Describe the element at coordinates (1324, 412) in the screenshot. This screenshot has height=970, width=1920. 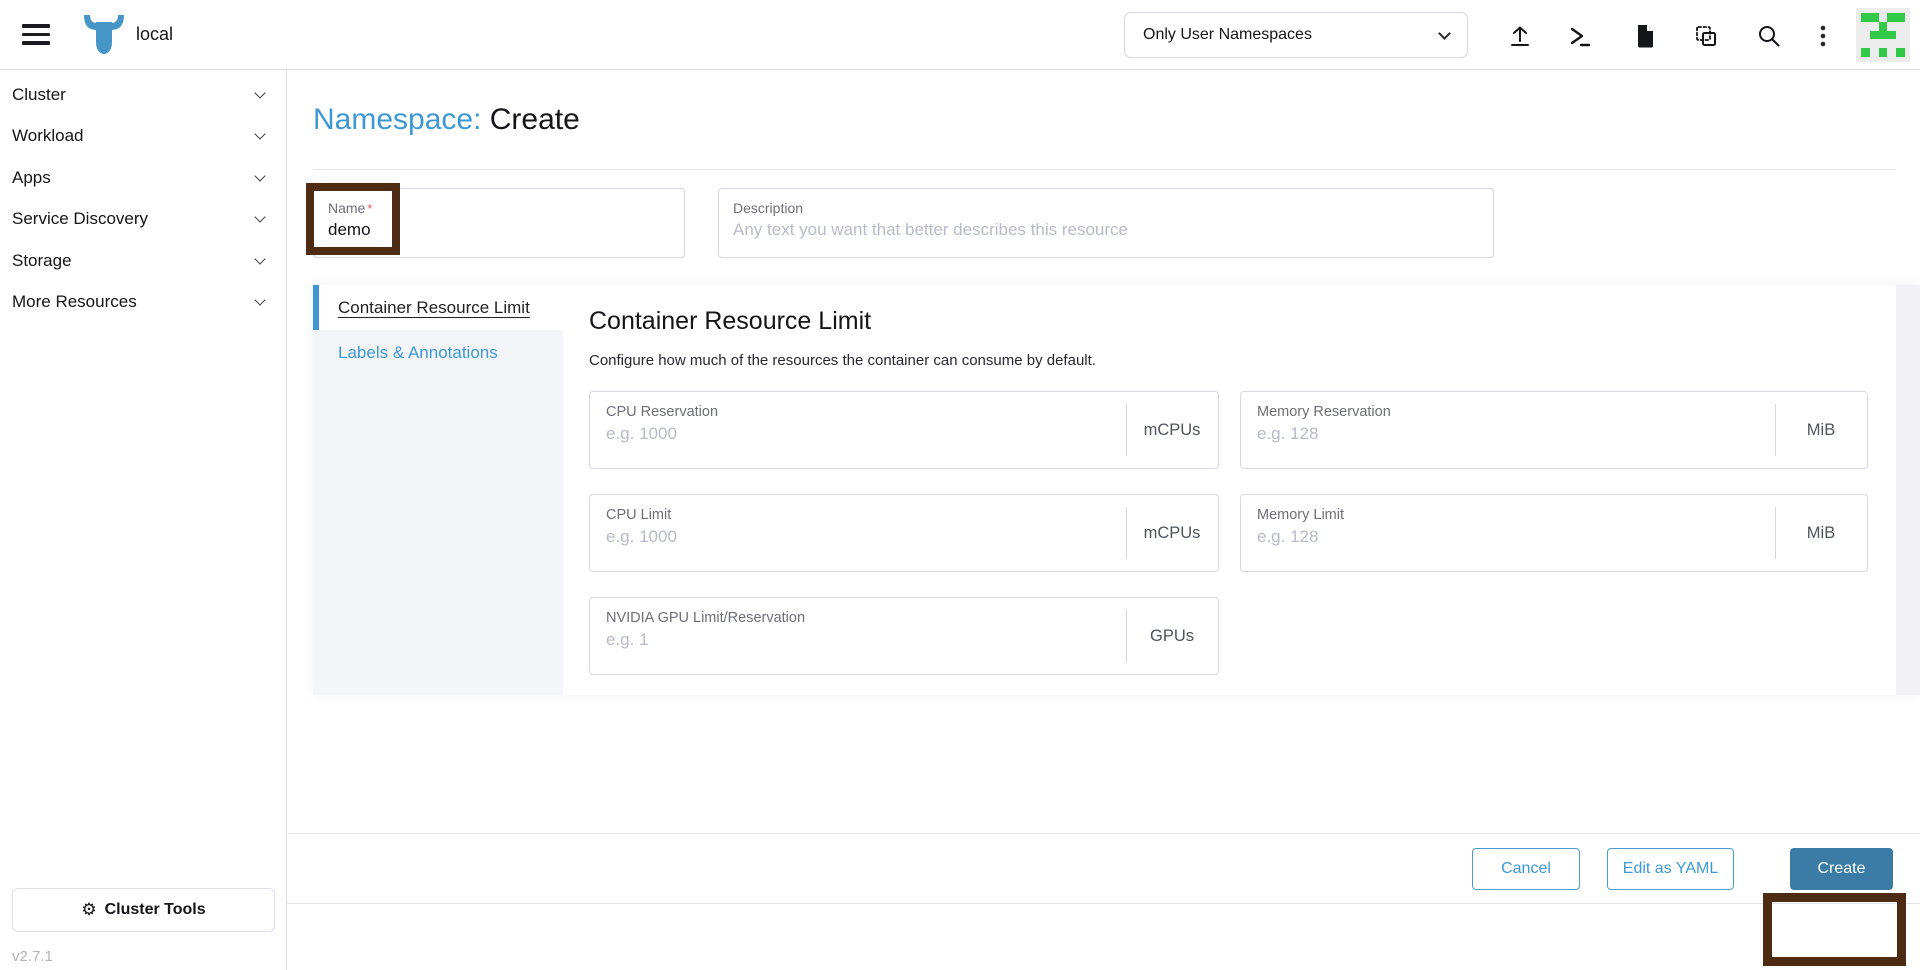
I see `field-label: Memory Reservation` at that location.